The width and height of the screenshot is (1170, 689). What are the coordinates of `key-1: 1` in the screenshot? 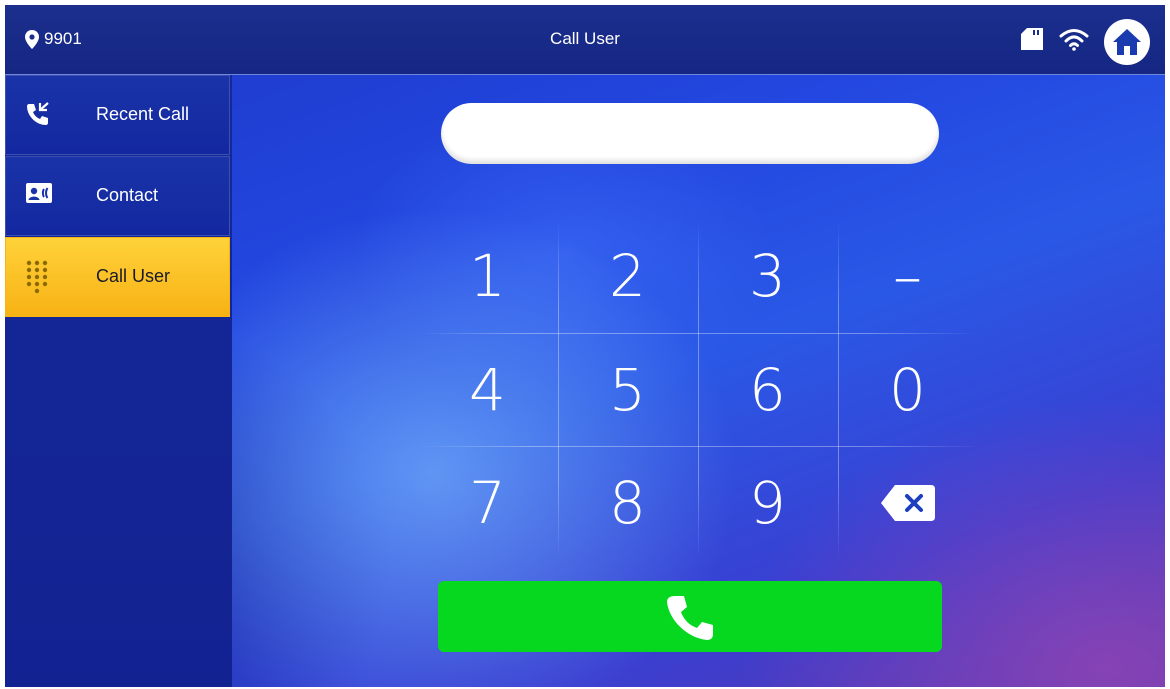 It's located at (487, 276).